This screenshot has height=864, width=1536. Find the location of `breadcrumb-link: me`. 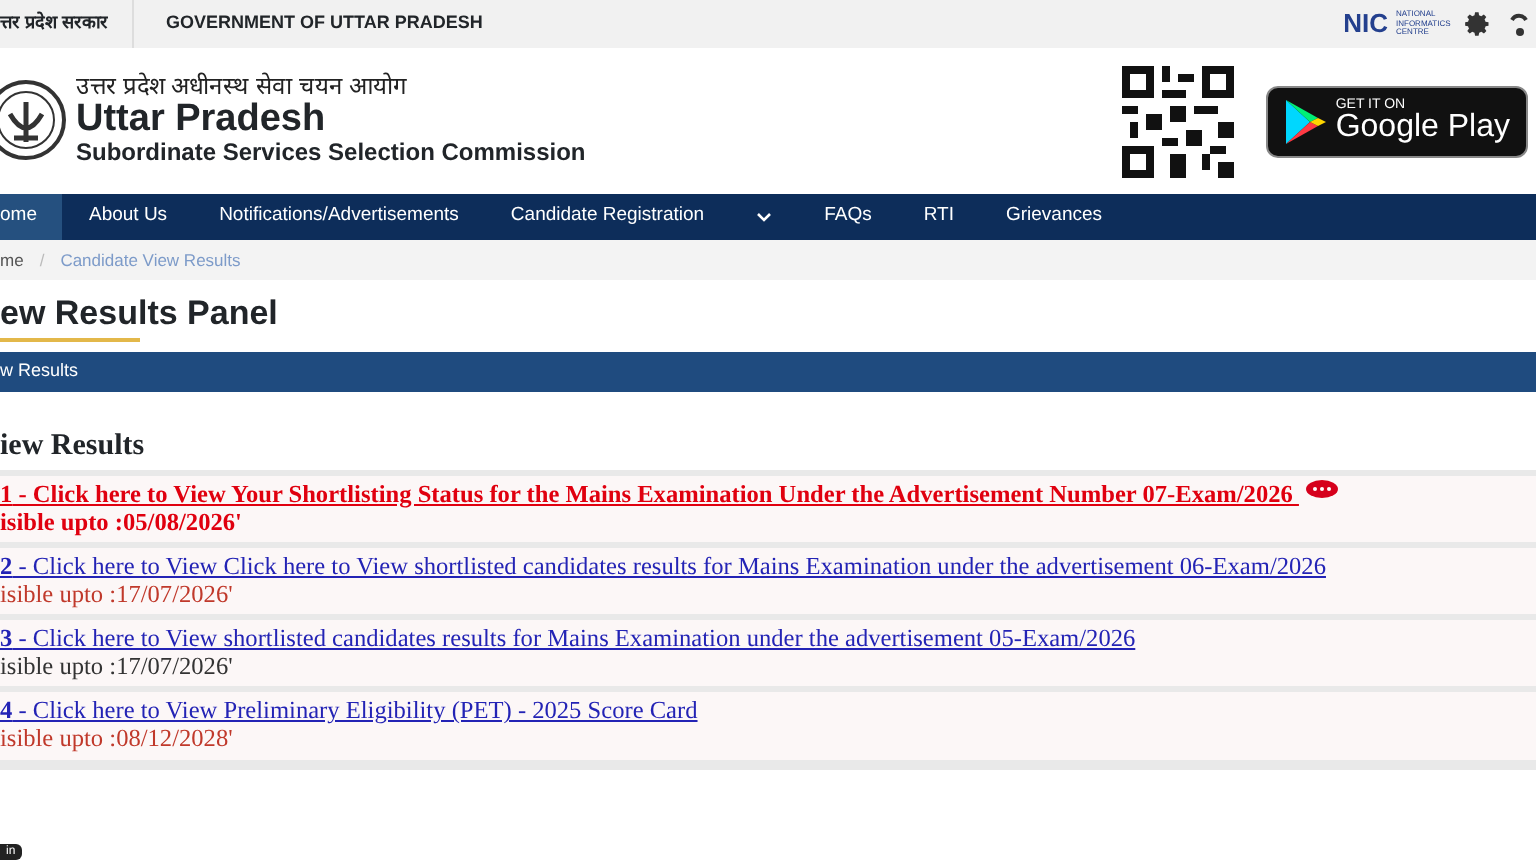

breadcrumb-link: me is located at coordinates (12, 260).